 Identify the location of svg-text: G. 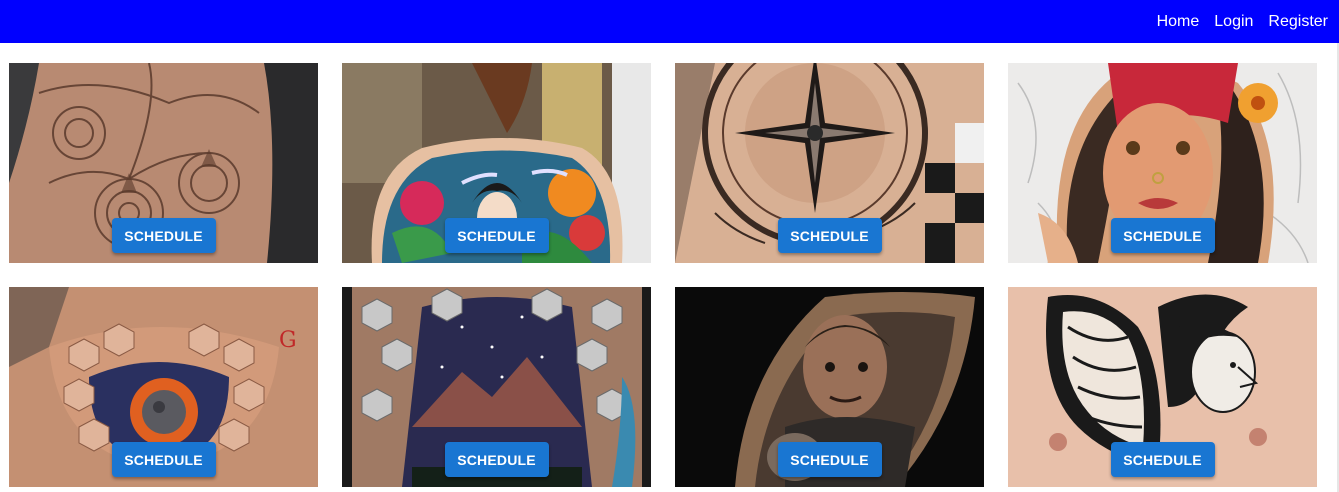
(288, 340).